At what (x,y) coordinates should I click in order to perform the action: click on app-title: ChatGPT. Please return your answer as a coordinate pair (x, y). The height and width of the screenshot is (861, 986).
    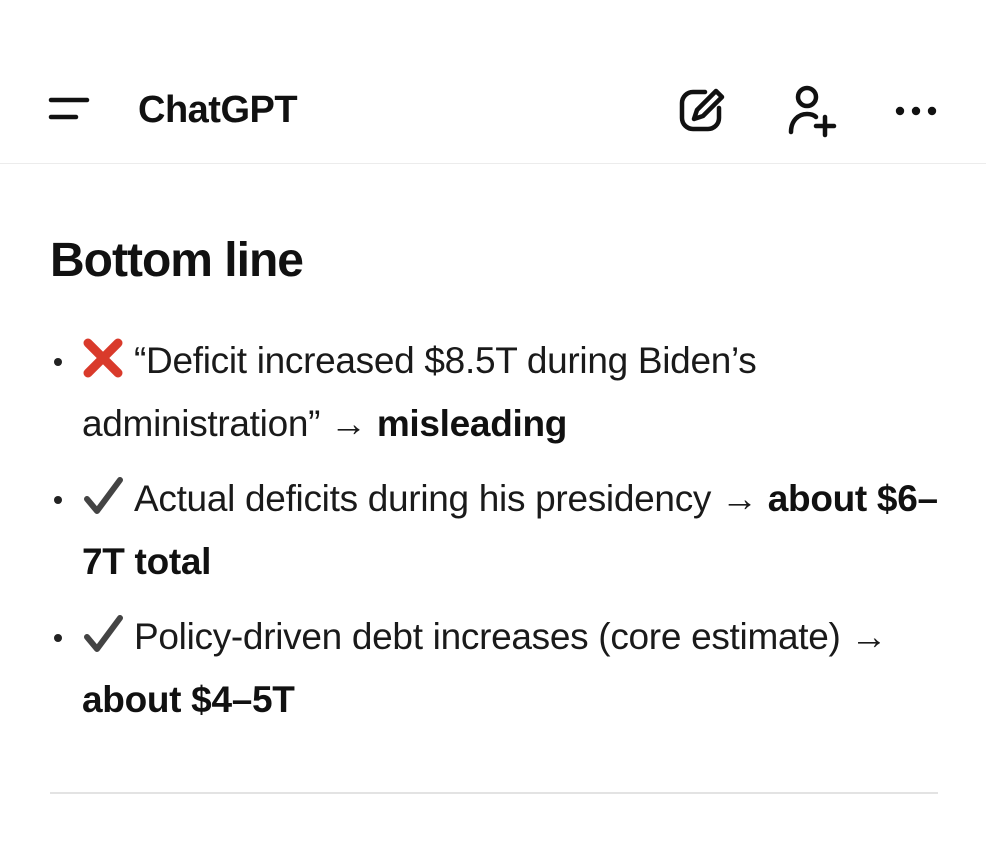
    Looking at the image, I should click on (218, 110).